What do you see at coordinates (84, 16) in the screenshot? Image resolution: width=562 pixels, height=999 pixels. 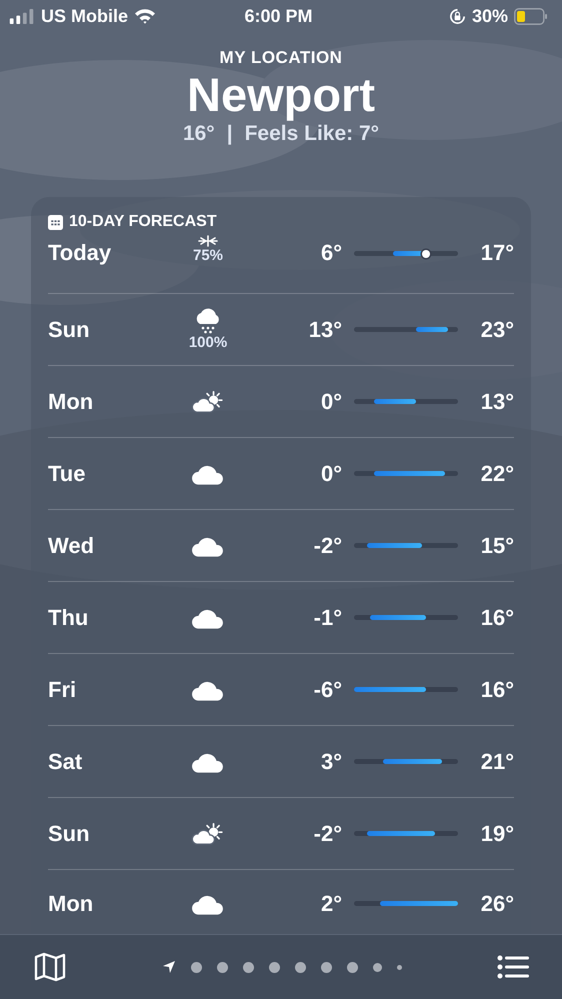 I see `carrier-name: US Mobile` at bounding box center [84, 16].